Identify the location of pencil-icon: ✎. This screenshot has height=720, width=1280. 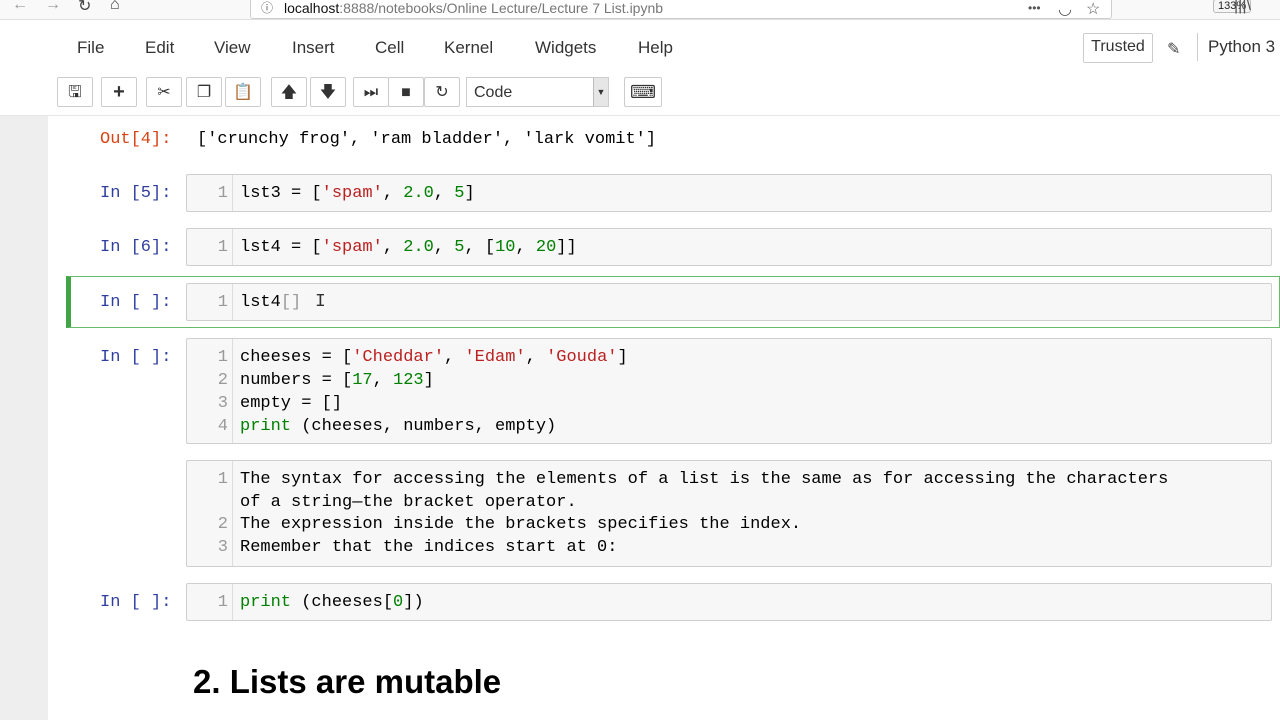
(1173, 49).